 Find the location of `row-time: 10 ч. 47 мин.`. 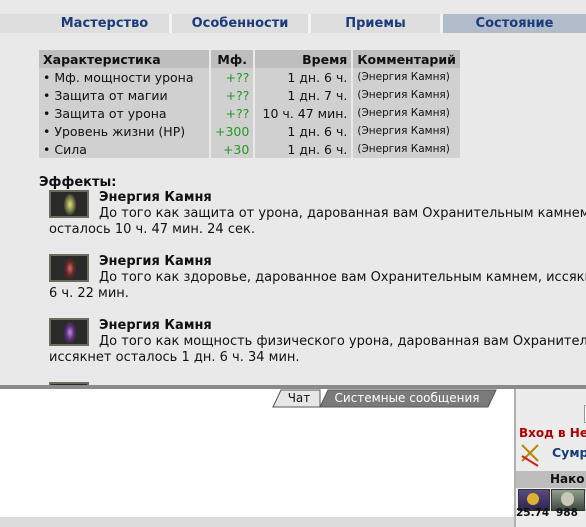

row-time: 10 ч. 47 мин. is located at coordinates (303, 113).